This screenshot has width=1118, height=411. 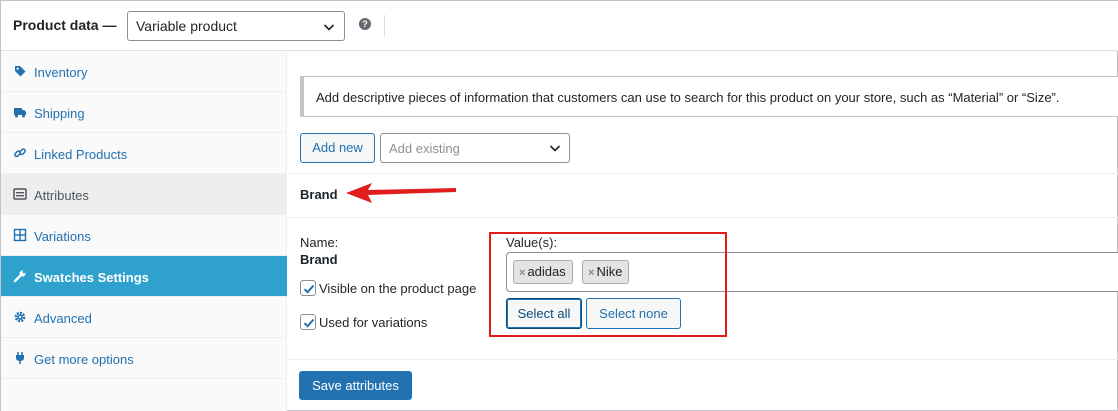 What do you see at coordinates (319, 259) in the screenshot?
I see `attribute-name-value: Brand` at bounding box center [319, 259].